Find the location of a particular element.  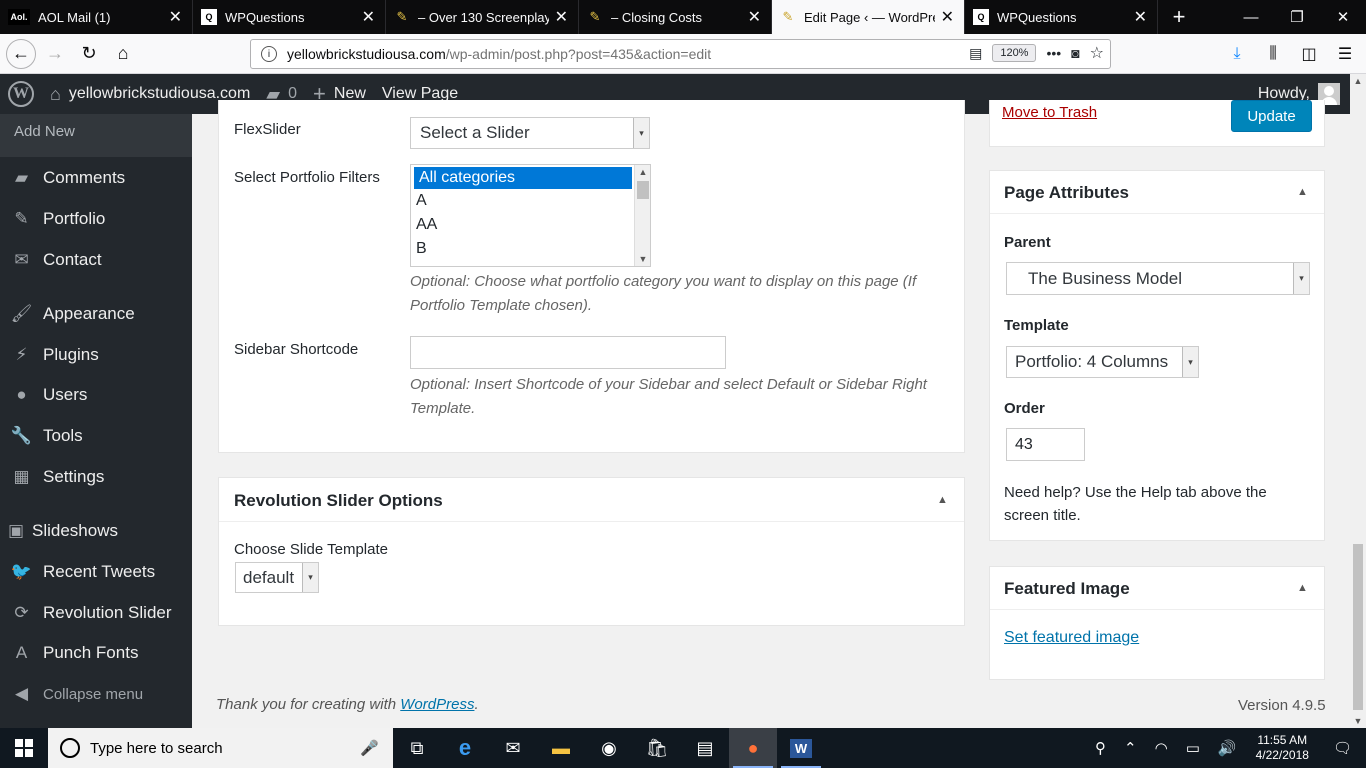

search-icon is located at coordinates (70, 748).